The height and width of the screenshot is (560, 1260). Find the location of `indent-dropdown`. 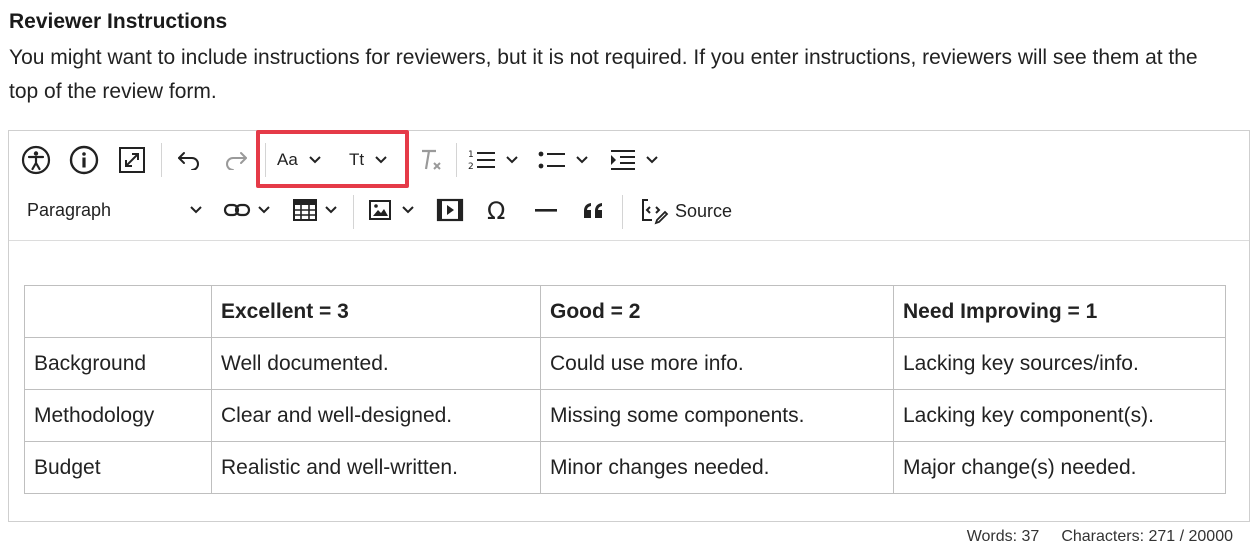

indent-dropdown is located at coordinates (638, 160).